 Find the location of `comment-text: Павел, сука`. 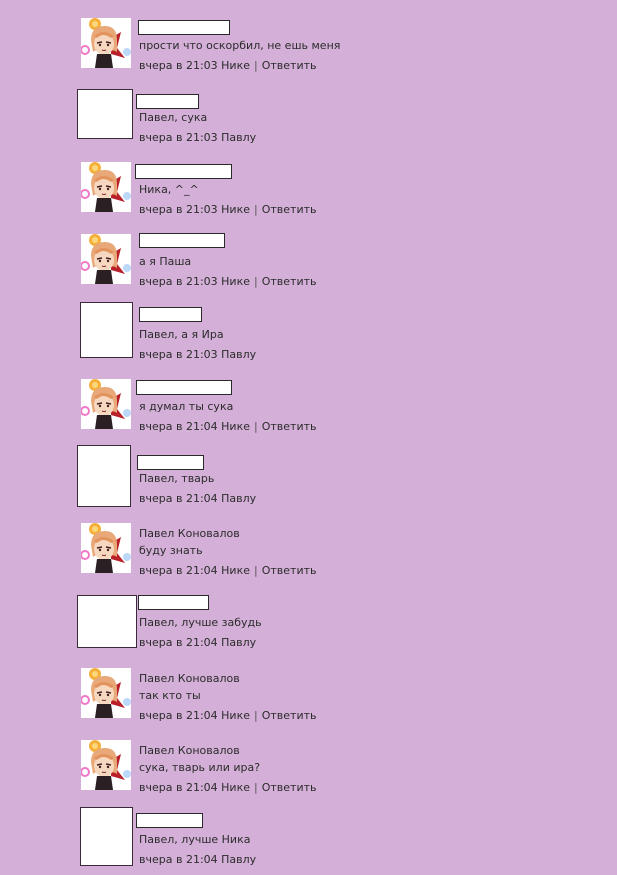

comment-text: Павел, сука is located at coordinates (173, 117).